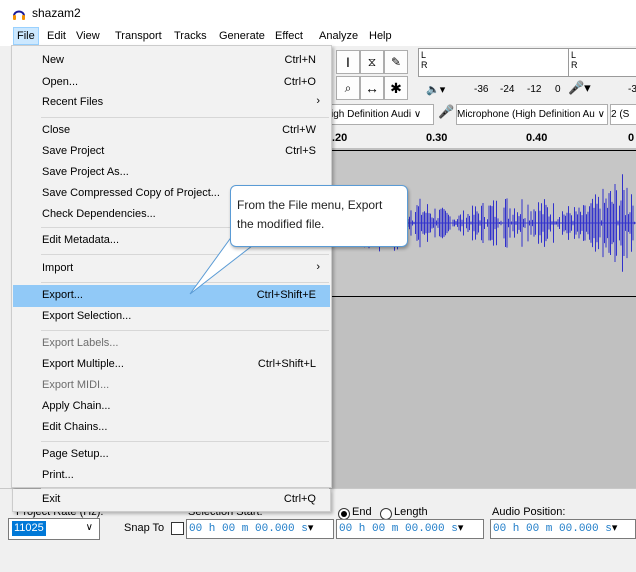  I want to click on snap-to-label: Snap To, so click(144, 528).